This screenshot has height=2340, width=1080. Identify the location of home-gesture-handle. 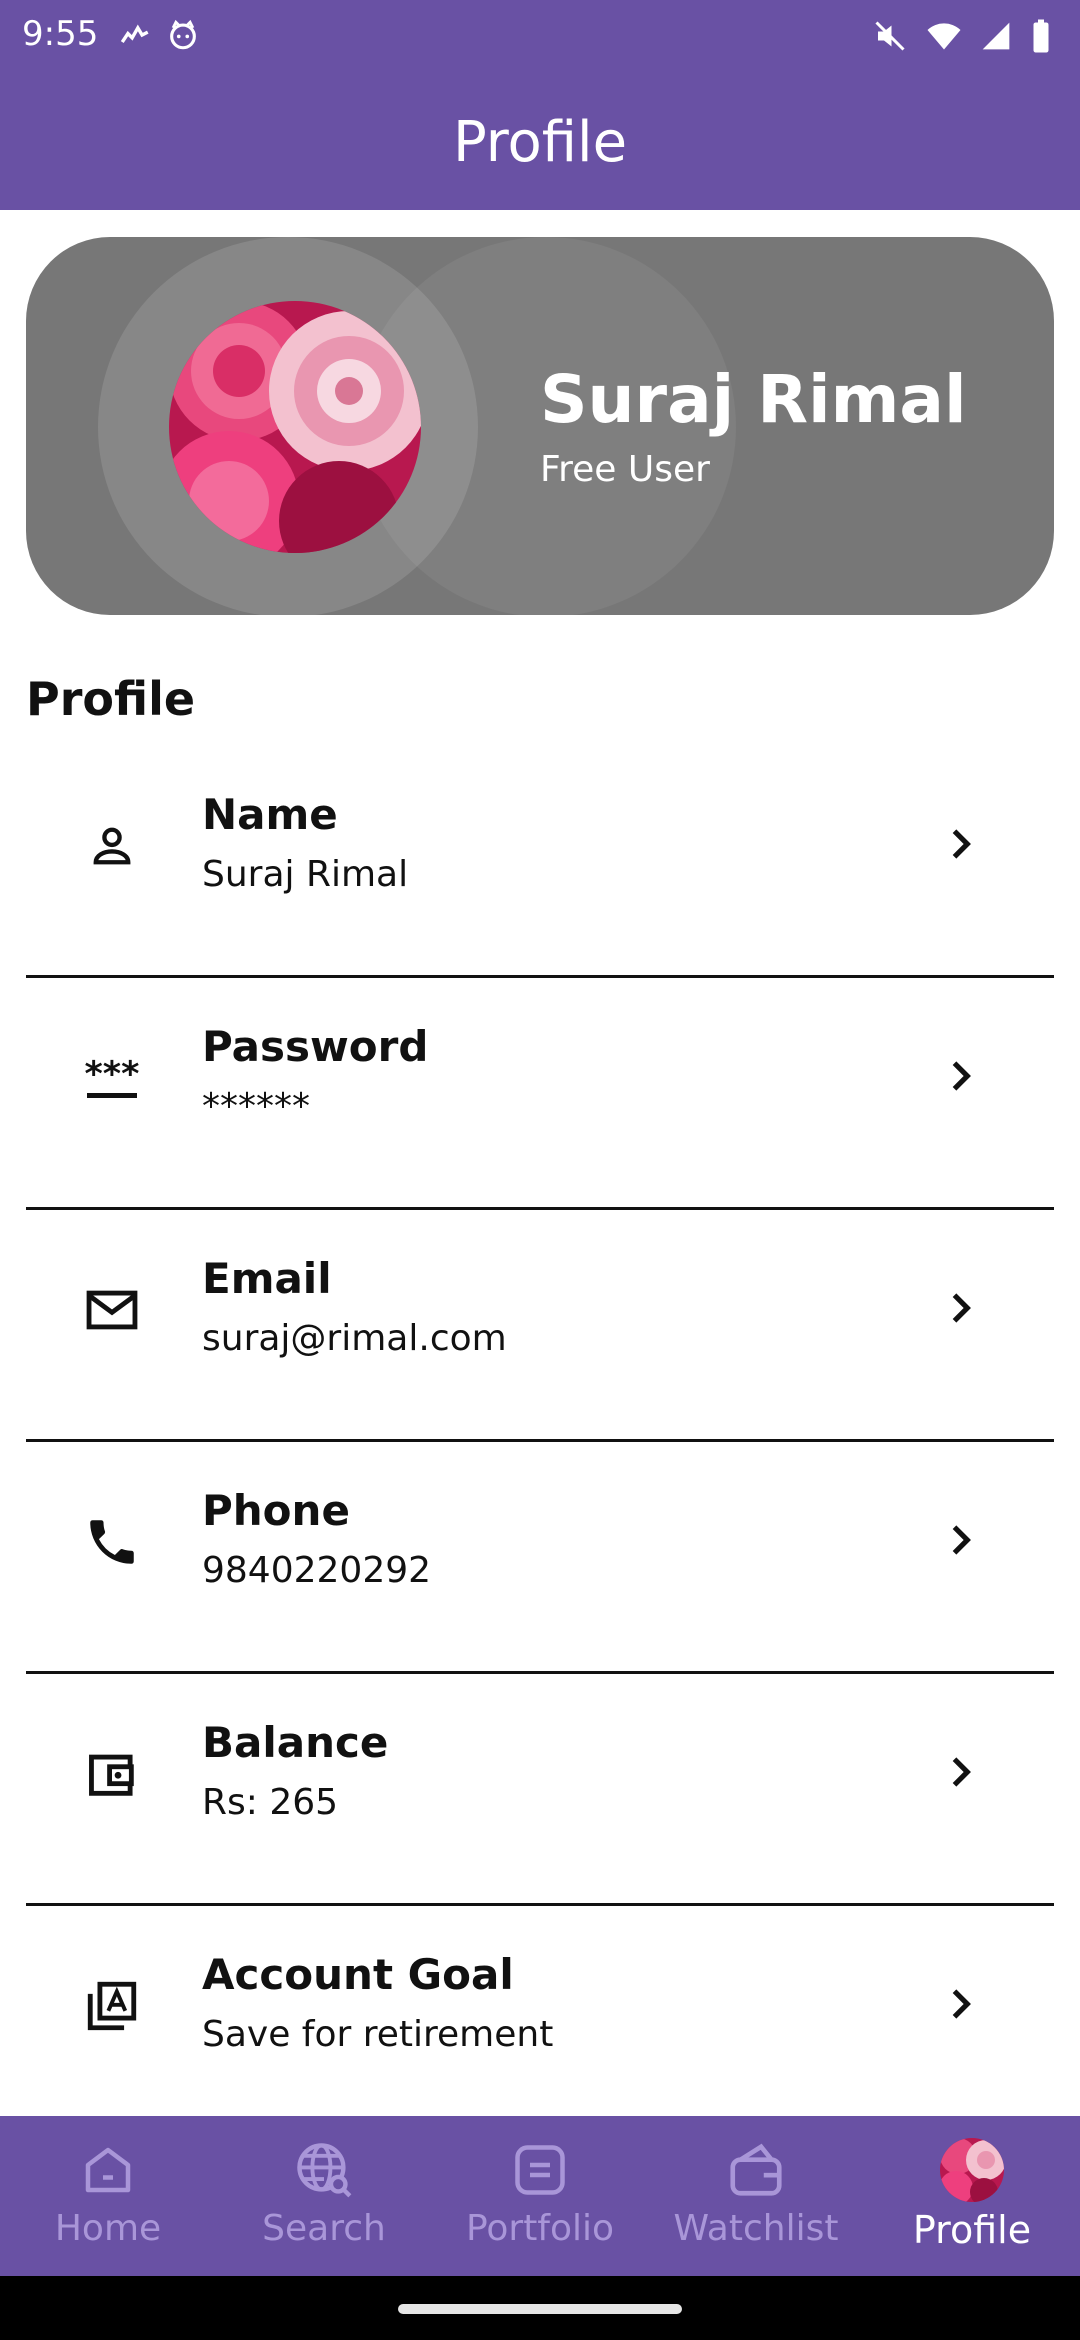
(540, 2309).